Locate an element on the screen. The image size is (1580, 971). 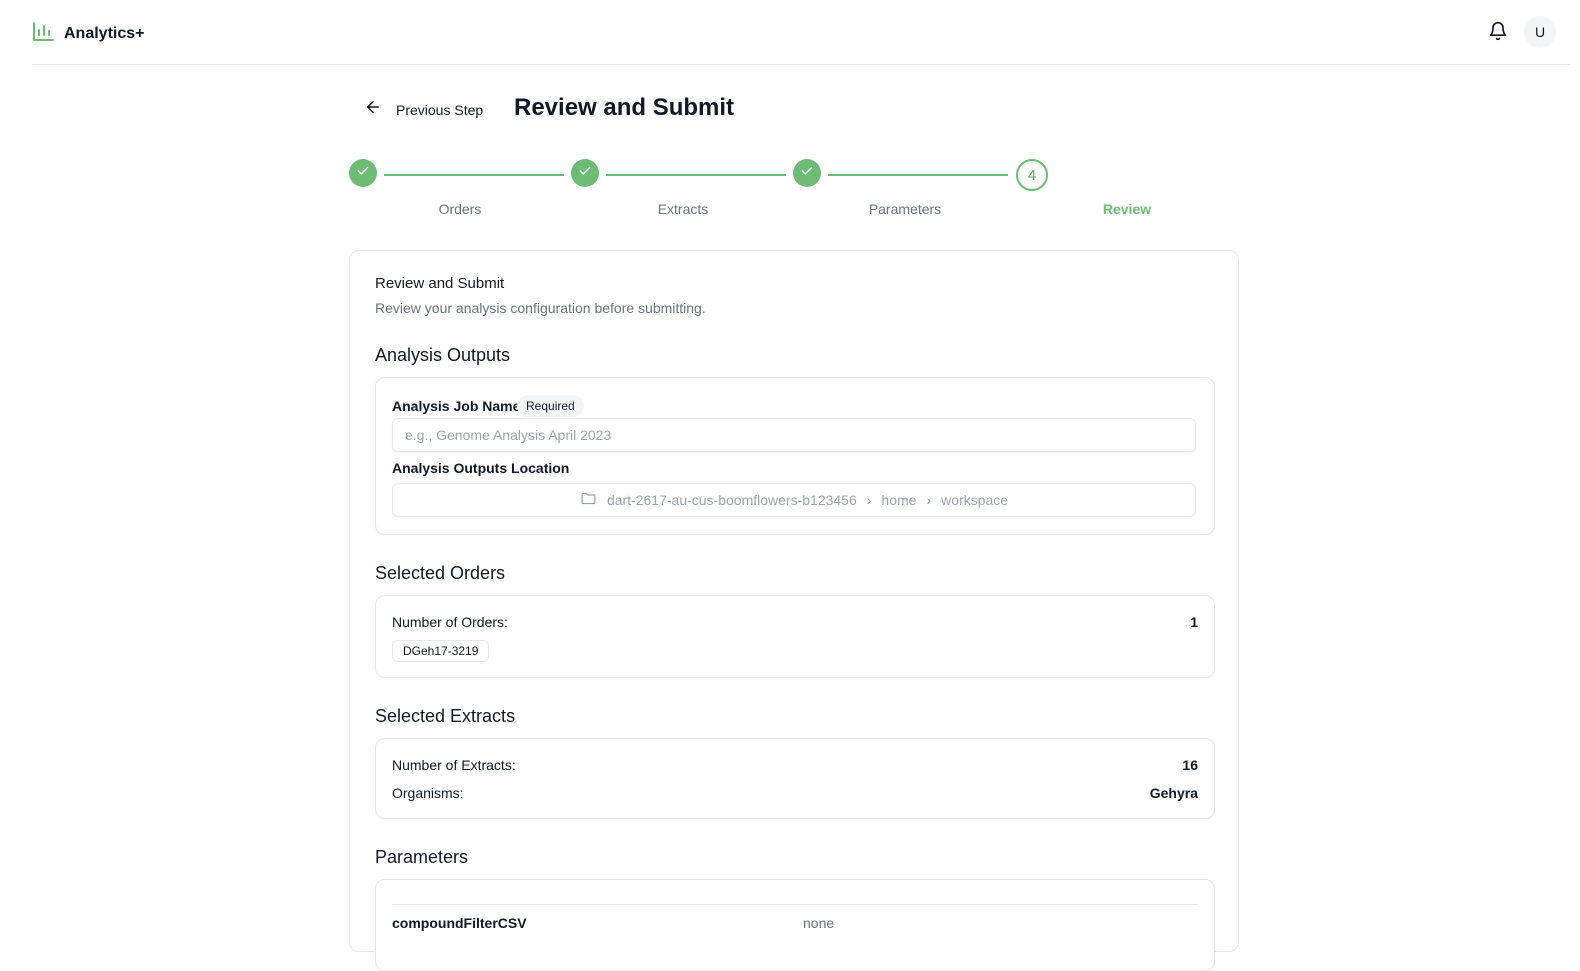
location-crumb-workspace: workspace is located at coordinates (975, 500).